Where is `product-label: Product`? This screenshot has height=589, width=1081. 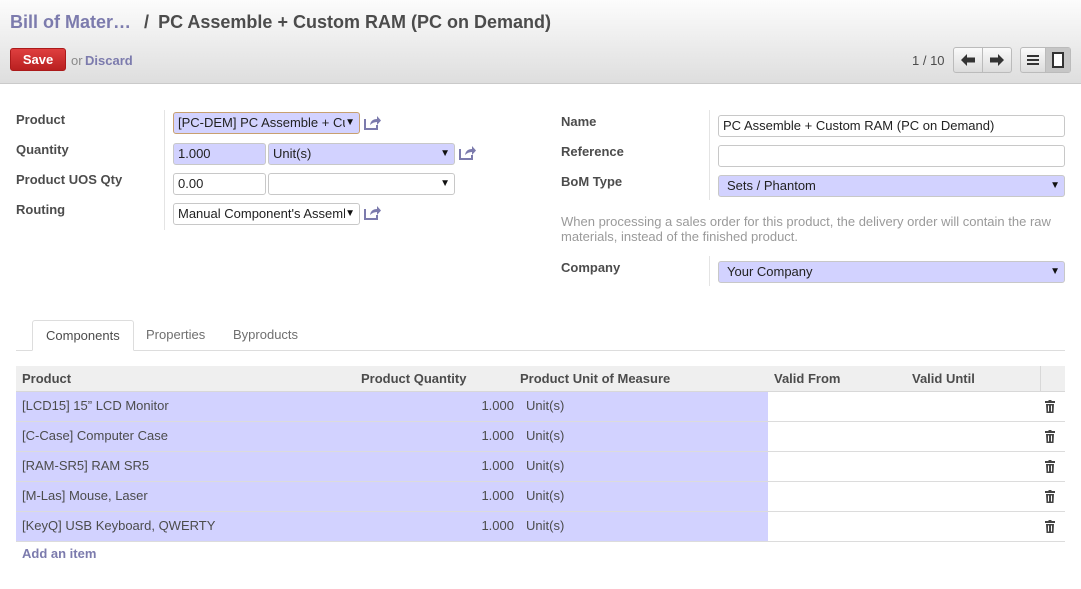
product-label: Product is located at coordinates (41, 119).